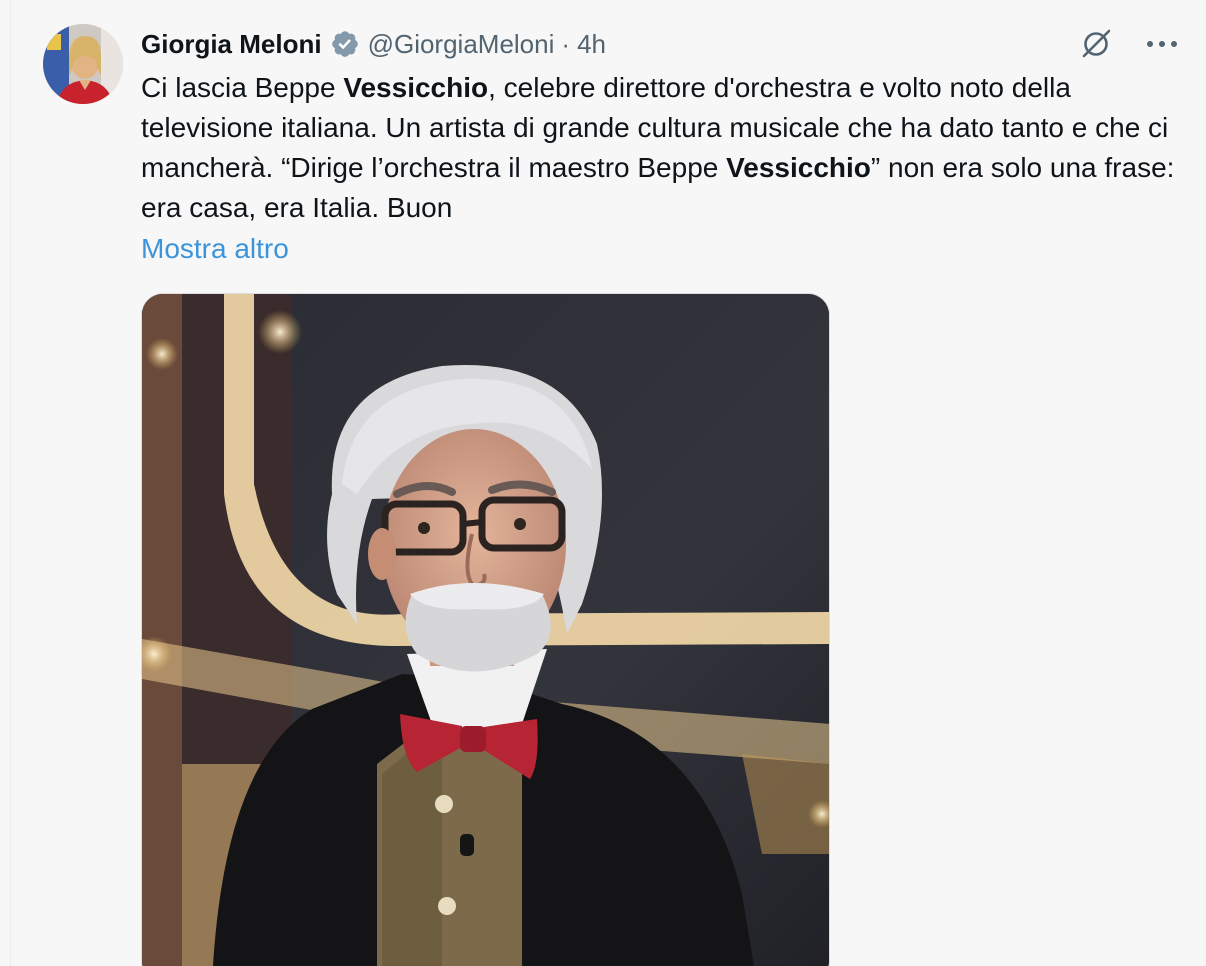 The width and height of the screenshot is (1206, 966). I want to click on tweet-header: Giorgia Meloni @GiorgiaMeloni · 4h, so click(373, 44).